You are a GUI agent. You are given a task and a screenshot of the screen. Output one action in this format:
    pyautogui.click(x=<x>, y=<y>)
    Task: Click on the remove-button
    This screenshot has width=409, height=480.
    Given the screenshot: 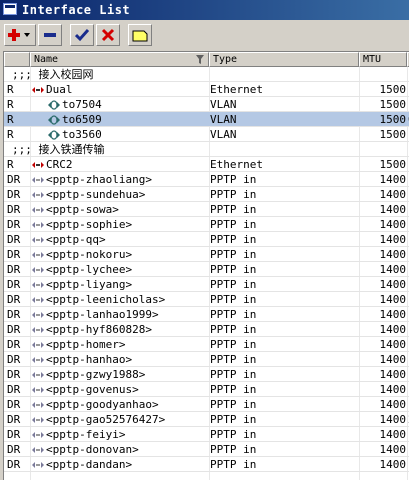 What is the action you would take?
    pyautogui.click(x=50, y=35)
    